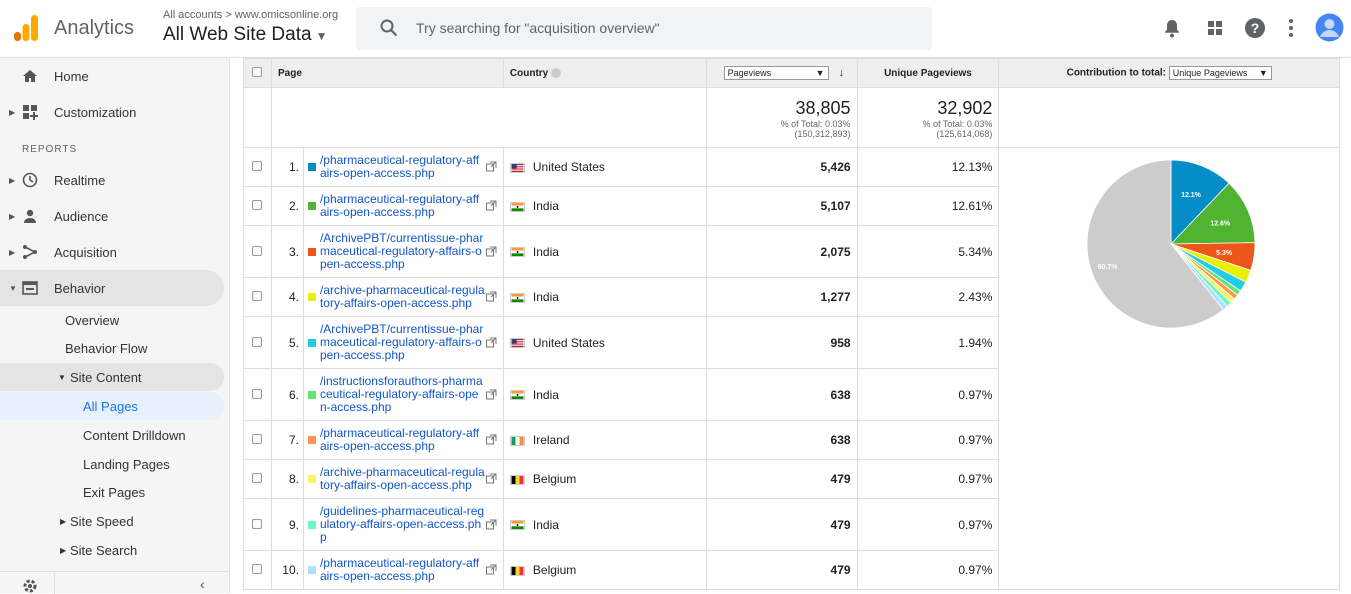  What do you see at coordinates (928, 73) in the screenshot?
I see `unique-pageviews-header: Unique Pageviews` at bounding box center [928, 73].